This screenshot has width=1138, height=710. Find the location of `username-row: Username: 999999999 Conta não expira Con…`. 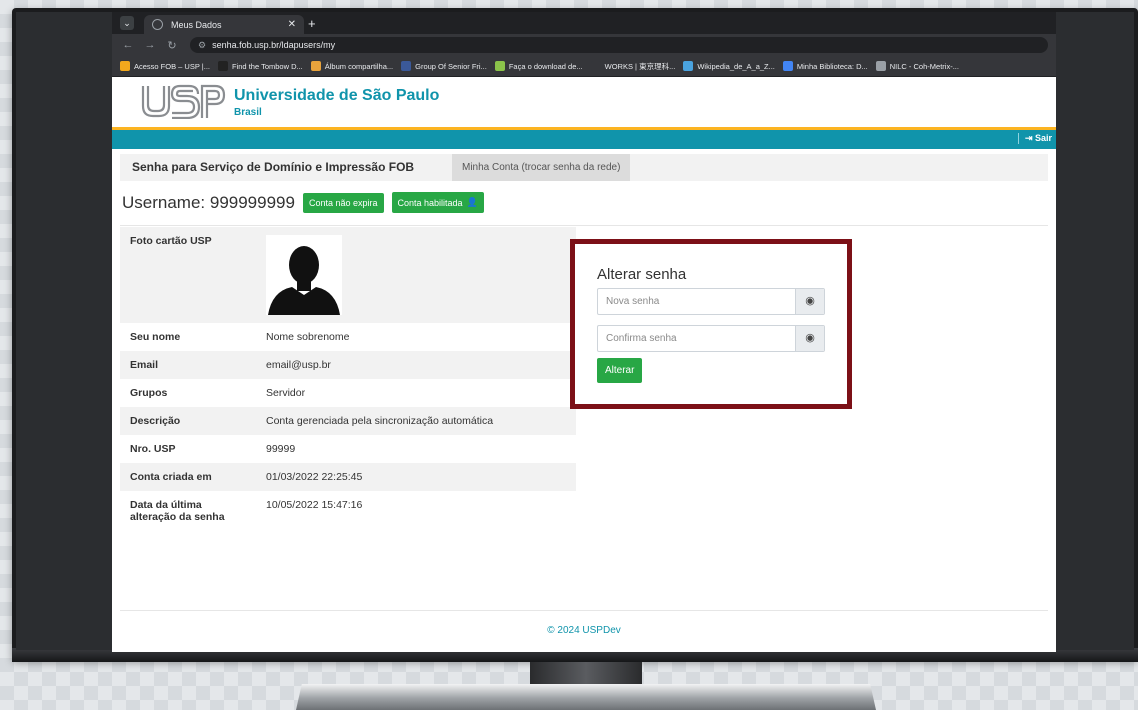

username-row: Username: 999999999 Conta não expira Con… is located at coordinates (303, 202).